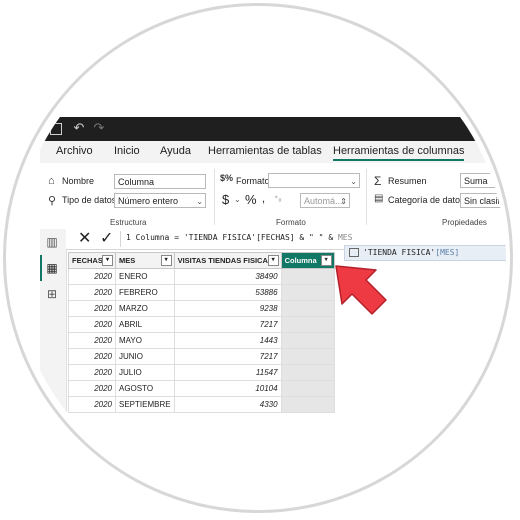  Describe the element at coordinates (225, 199) in the screenshot. I see `currency-button: $` at that location.